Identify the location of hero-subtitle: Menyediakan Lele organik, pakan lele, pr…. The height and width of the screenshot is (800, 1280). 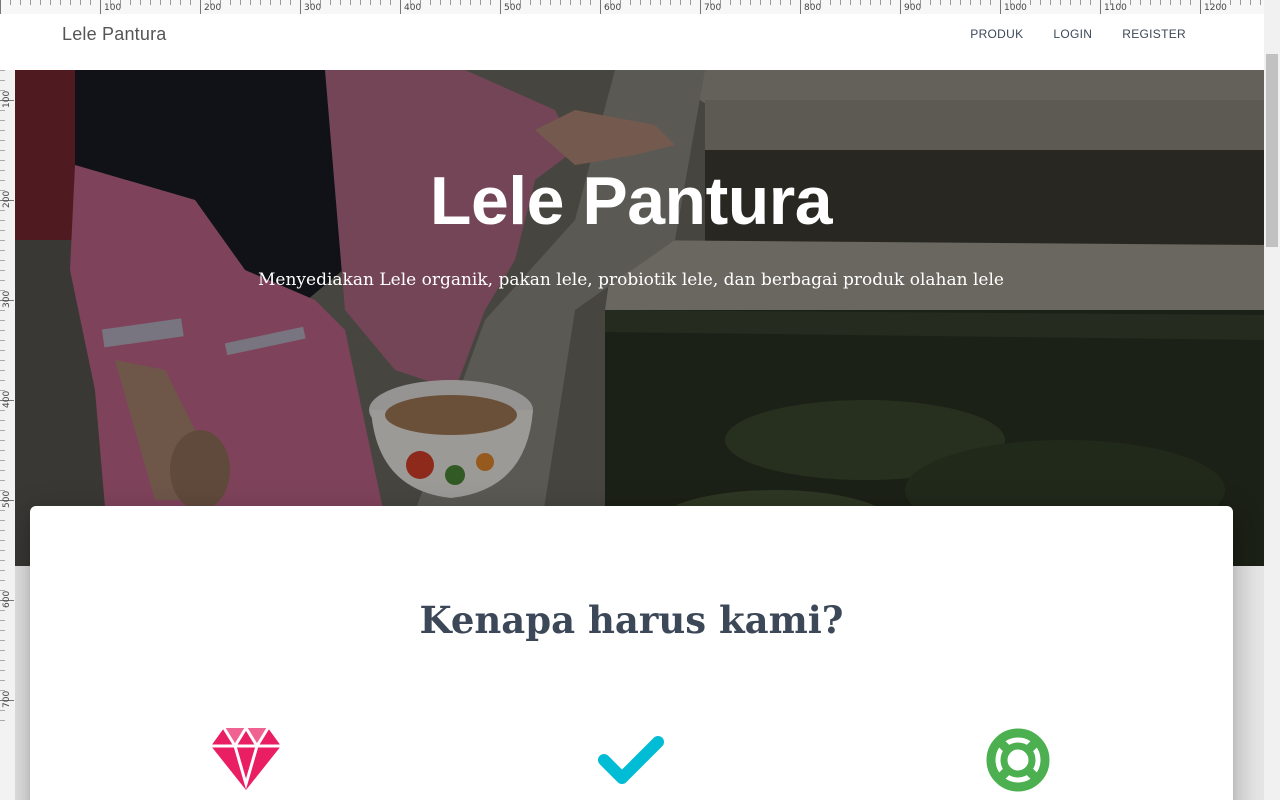
(631, 280).